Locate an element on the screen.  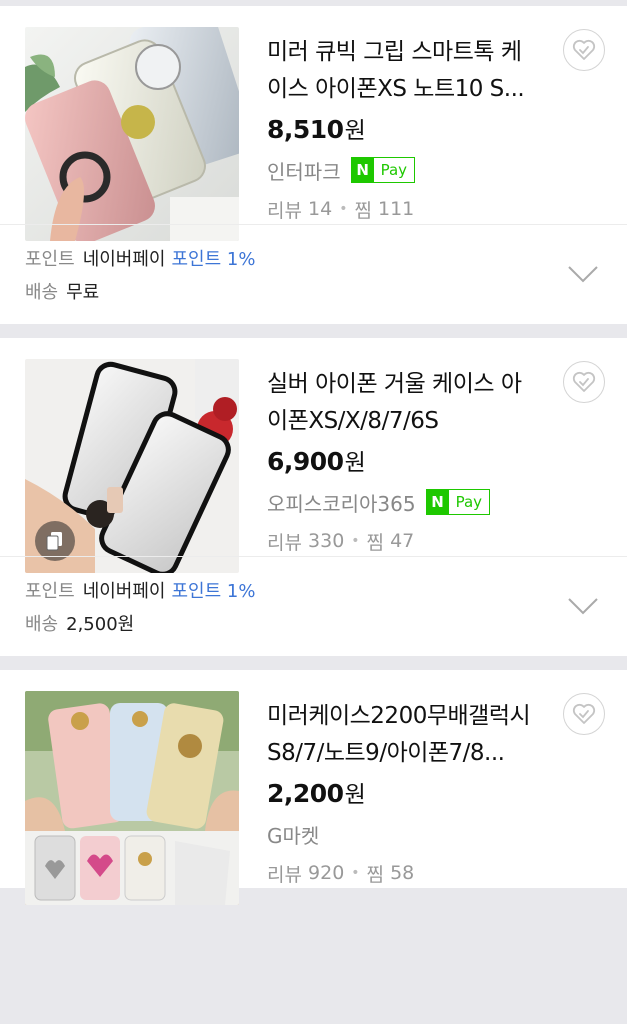
product-title: 실버 아이폰 거울 케이스 아이폰XS/X/8/7/6S is located at coordinates (403, 403).